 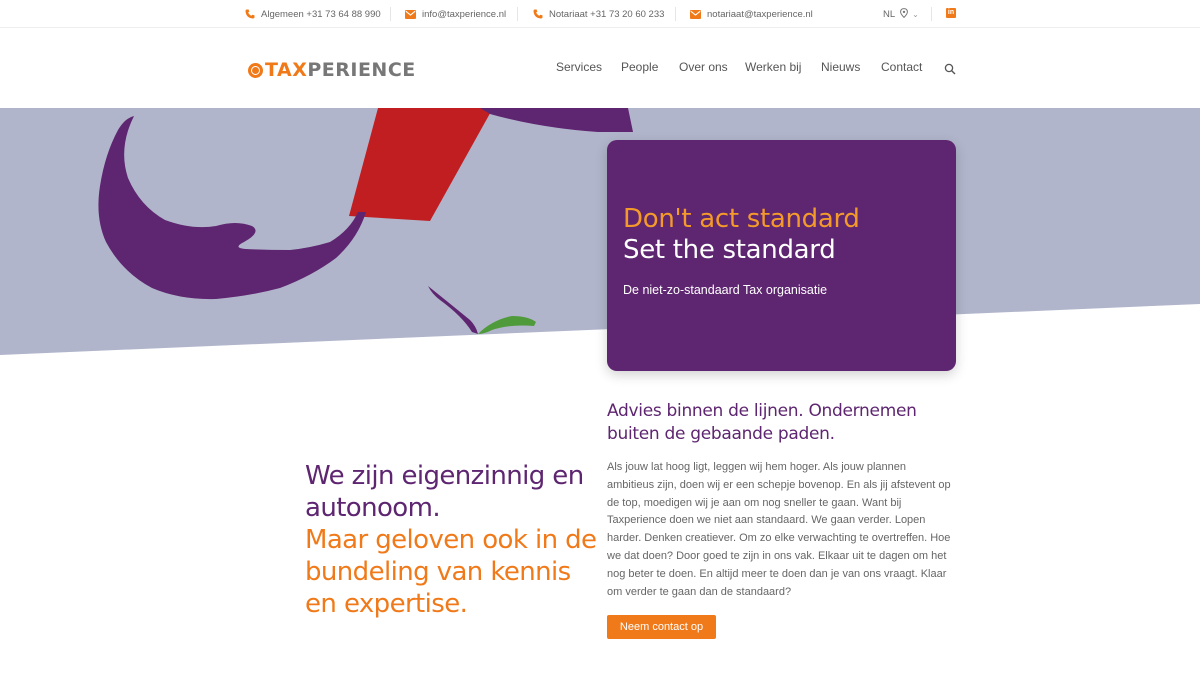 I want to click on hero-subline: De niet-zo-standaard Tax organisatie, so click(x=725, y=290).